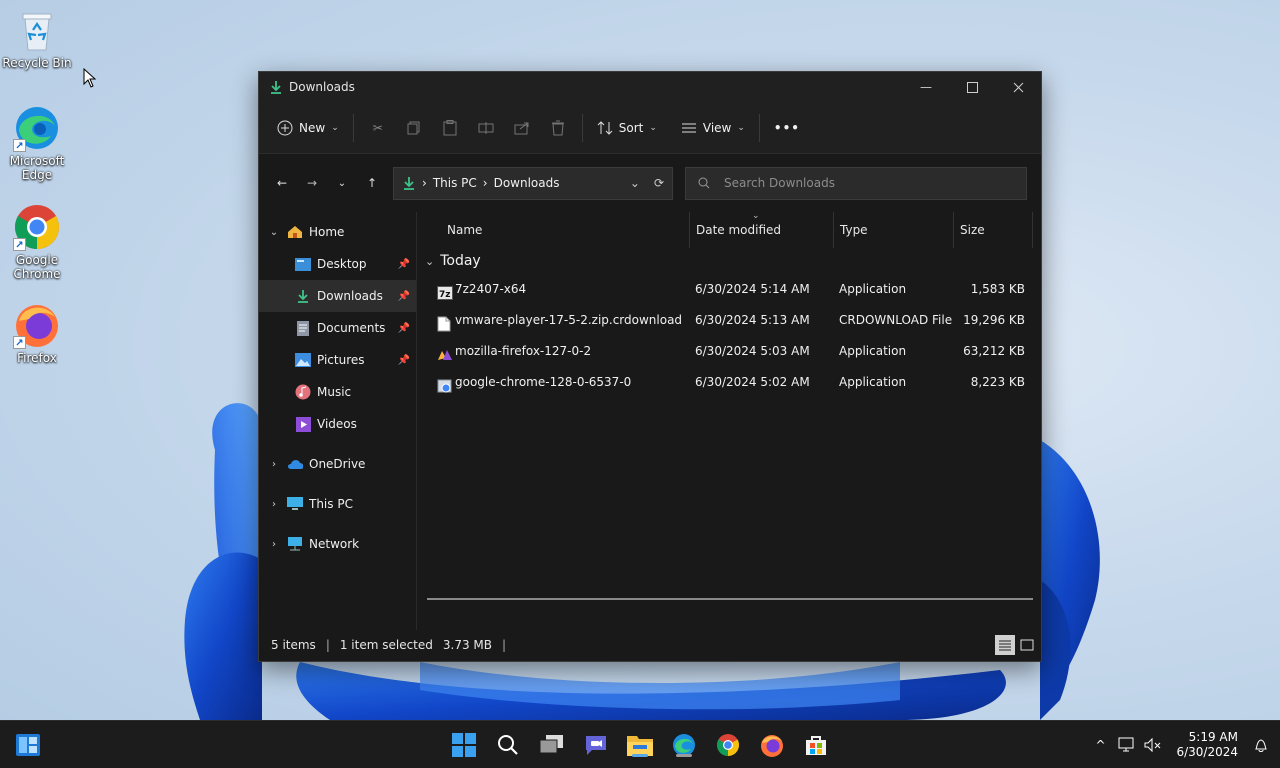  I want to click on arrow-up-icon: ↑, so click(372, 183).